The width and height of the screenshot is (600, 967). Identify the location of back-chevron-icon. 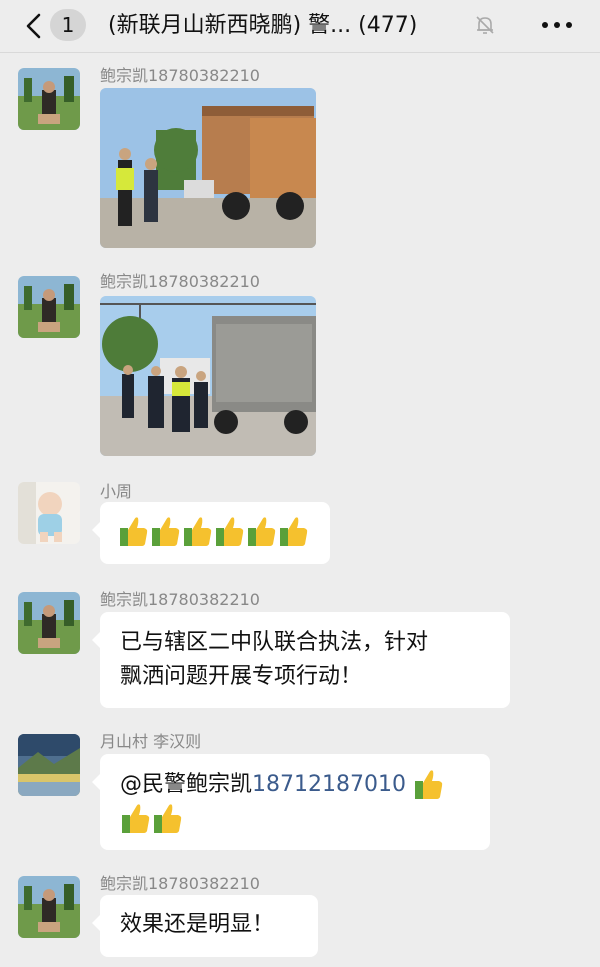
(34, 26).